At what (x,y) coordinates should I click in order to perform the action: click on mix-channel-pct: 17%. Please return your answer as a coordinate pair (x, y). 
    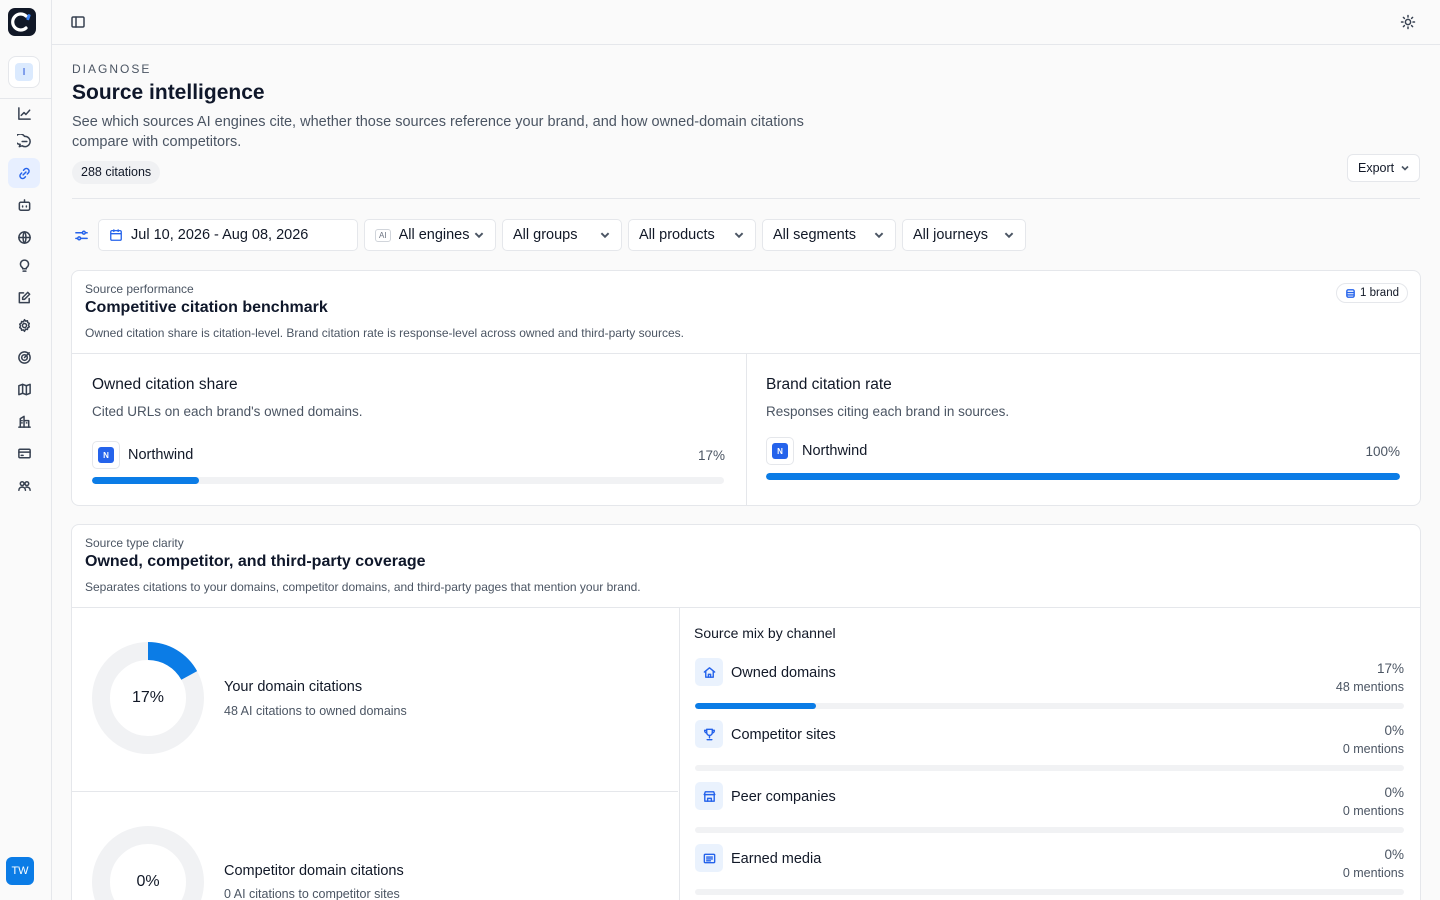
    Looking at the image, I should click on (1390, 668).